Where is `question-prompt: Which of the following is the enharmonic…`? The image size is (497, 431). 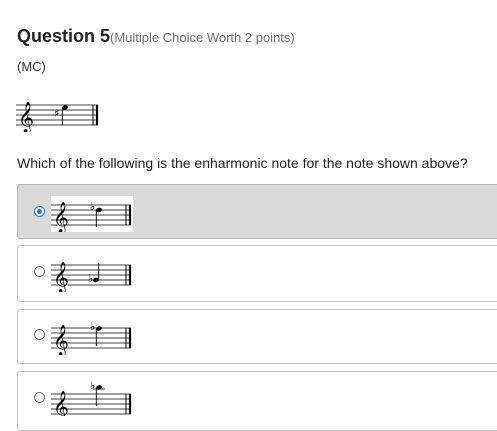
question-prompt: Which of the following is the enharmonic… is located at coordinates (242, 163).